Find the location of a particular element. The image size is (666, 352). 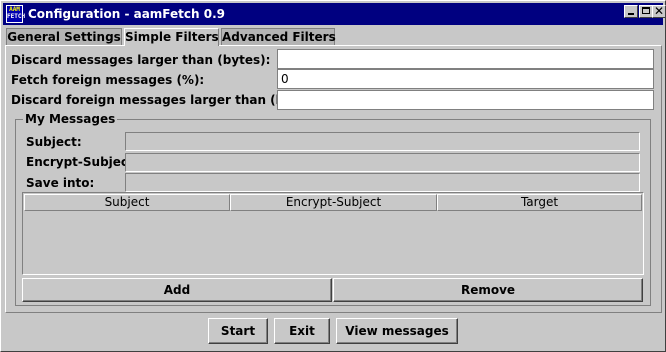

app-icon: AAM FETCH is located at coordinates (16, 14).